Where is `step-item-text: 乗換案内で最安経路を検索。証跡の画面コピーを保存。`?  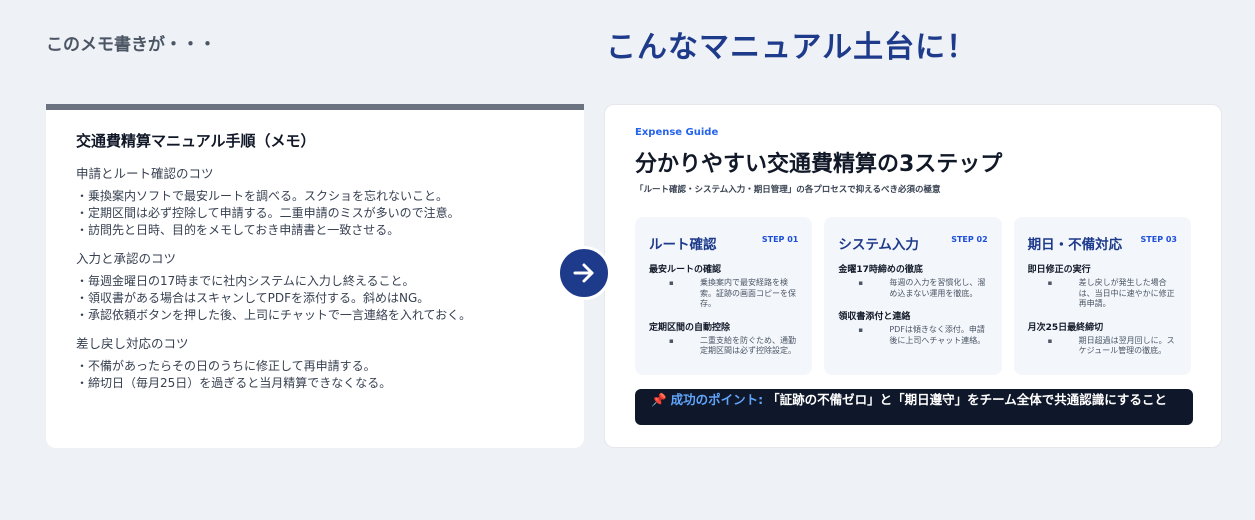 step-item-text: 乗換案内で最安経路を検索。証跡の画面コピーを保存。 is located at coordinates (748, 293).